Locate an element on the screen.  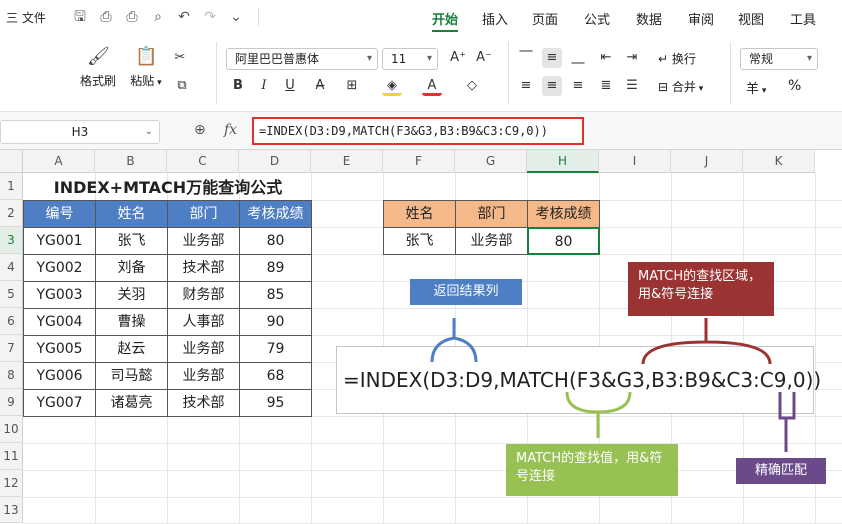
brace-match-area is located at coordinates (706, 341).